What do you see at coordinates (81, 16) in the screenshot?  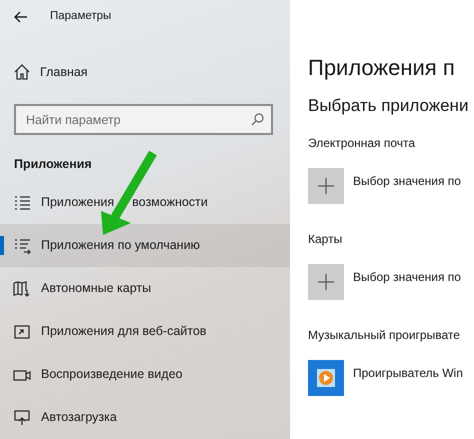 I see `window-title: Параметры` at bounding box center [81, 16].